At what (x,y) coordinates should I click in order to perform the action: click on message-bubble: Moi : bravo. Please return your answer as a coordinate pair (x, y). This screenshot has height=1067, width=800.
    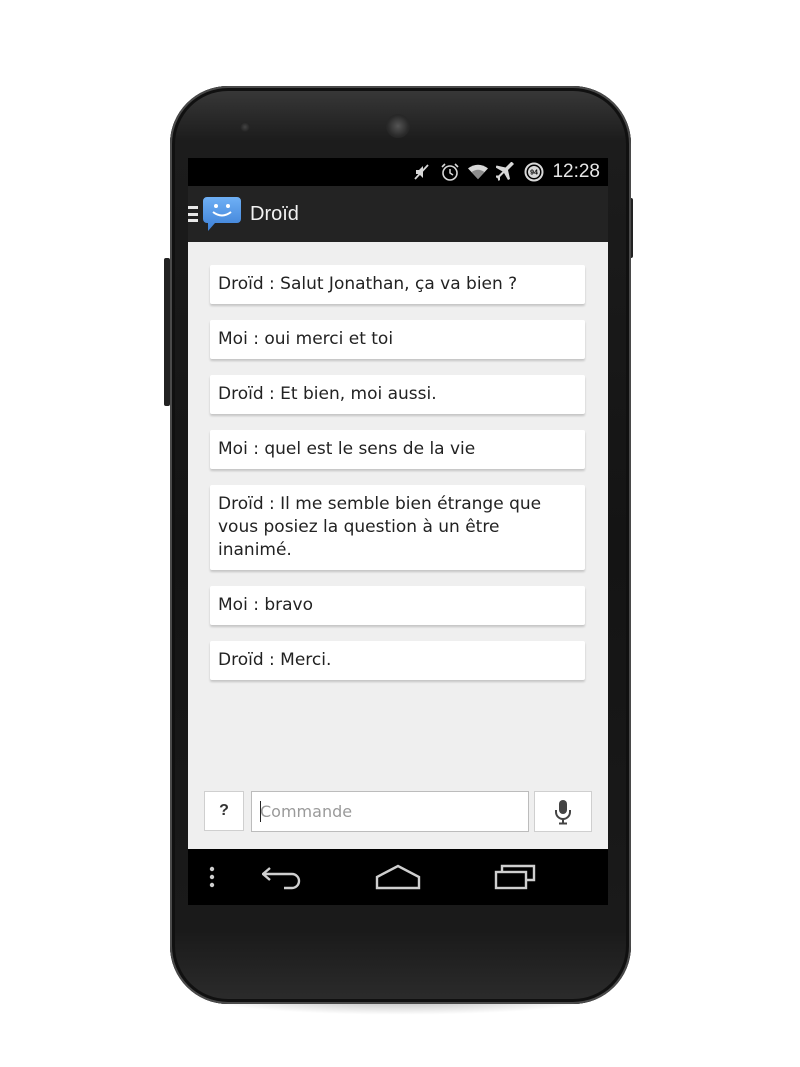
    Looking at the image, I should click on (397, 605).